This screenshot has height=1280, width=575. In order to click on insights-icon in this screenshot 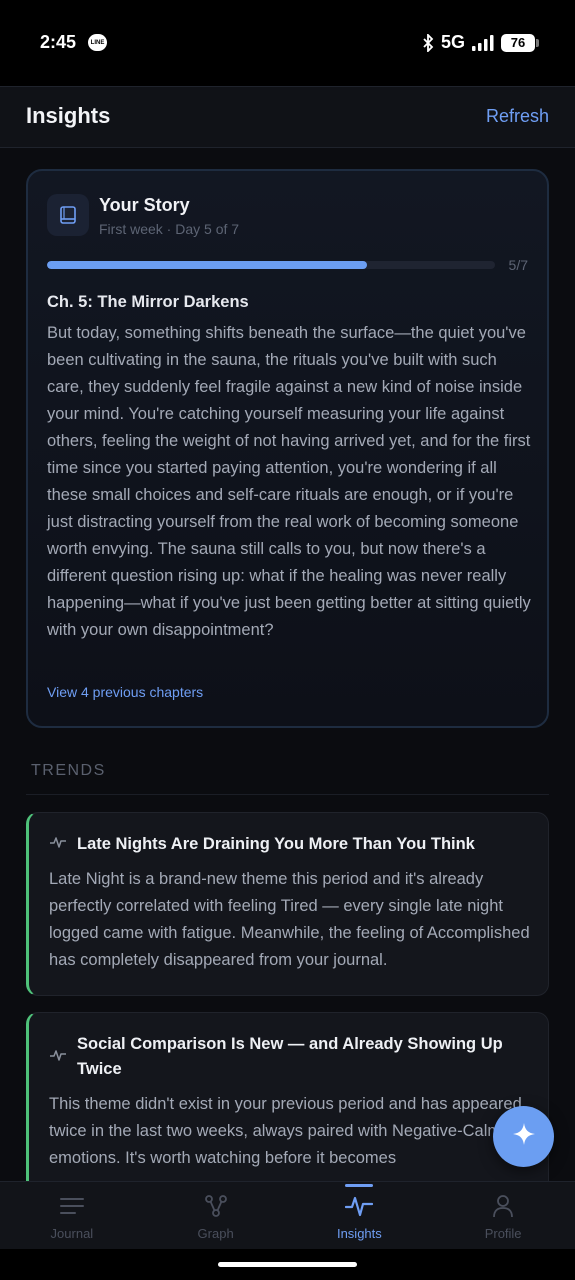, I will do `click(359, 1206)`.